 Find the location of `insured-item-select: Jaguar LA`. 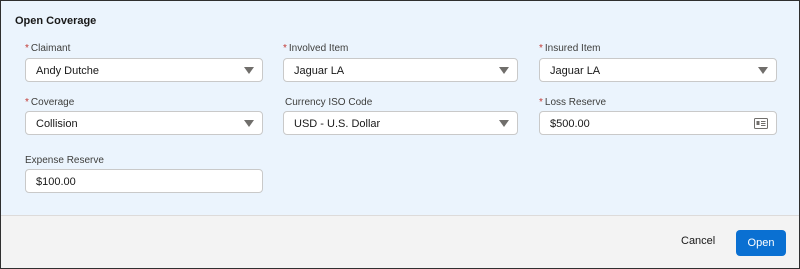

insured-item-select: Jaguar LA is located at coordinates (658, 70).